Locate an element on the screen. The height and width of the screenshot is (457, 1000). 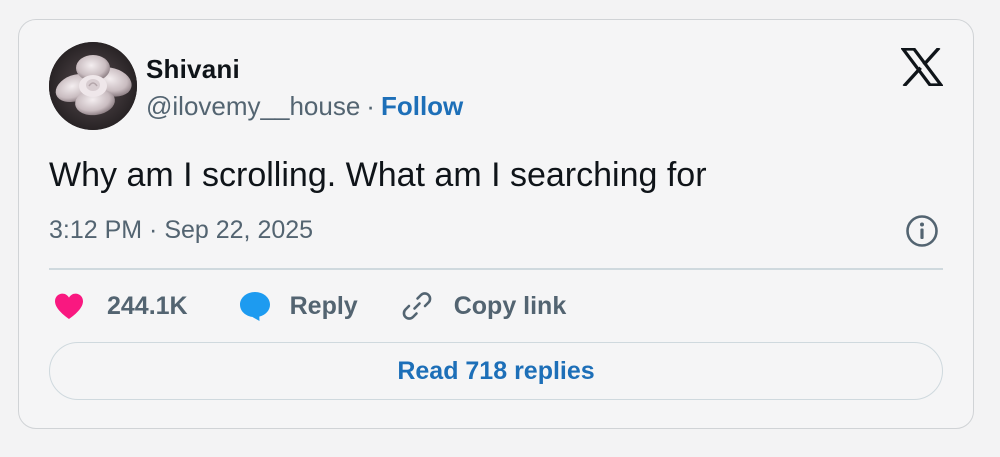
reply-button: Reply is located at coordinates (298, 306).